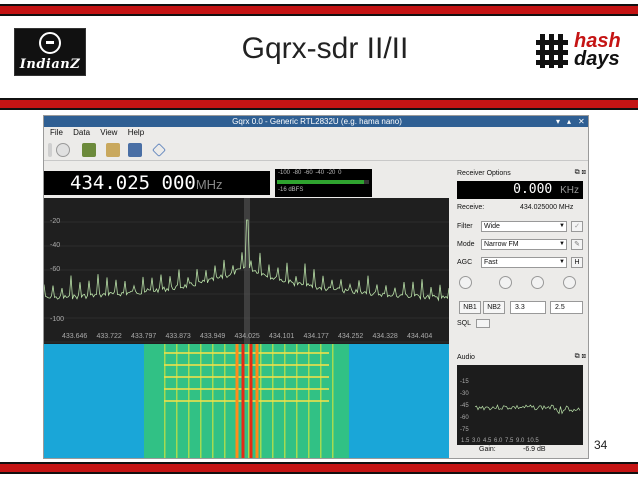 The width and height of the screenshot is (638, 479). Describe the element at coordinates (325, 48) in the screenshot. I see `slide-title: Gqrx-sdr II/II` at that location.